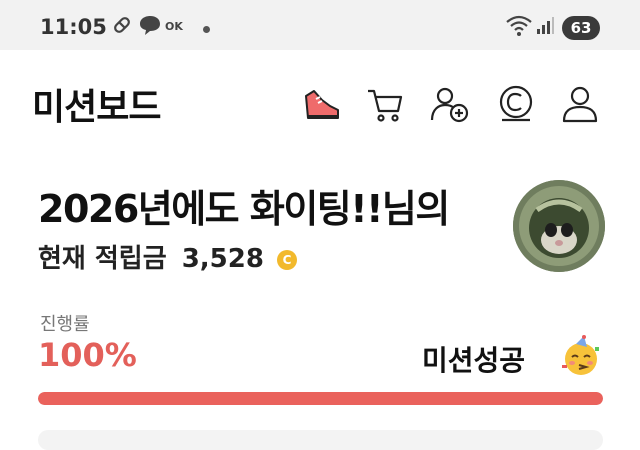 The image size is (640, 450). Describe the element at coordinates (320, 440) in the screenshot. I see `next-card` at that location.